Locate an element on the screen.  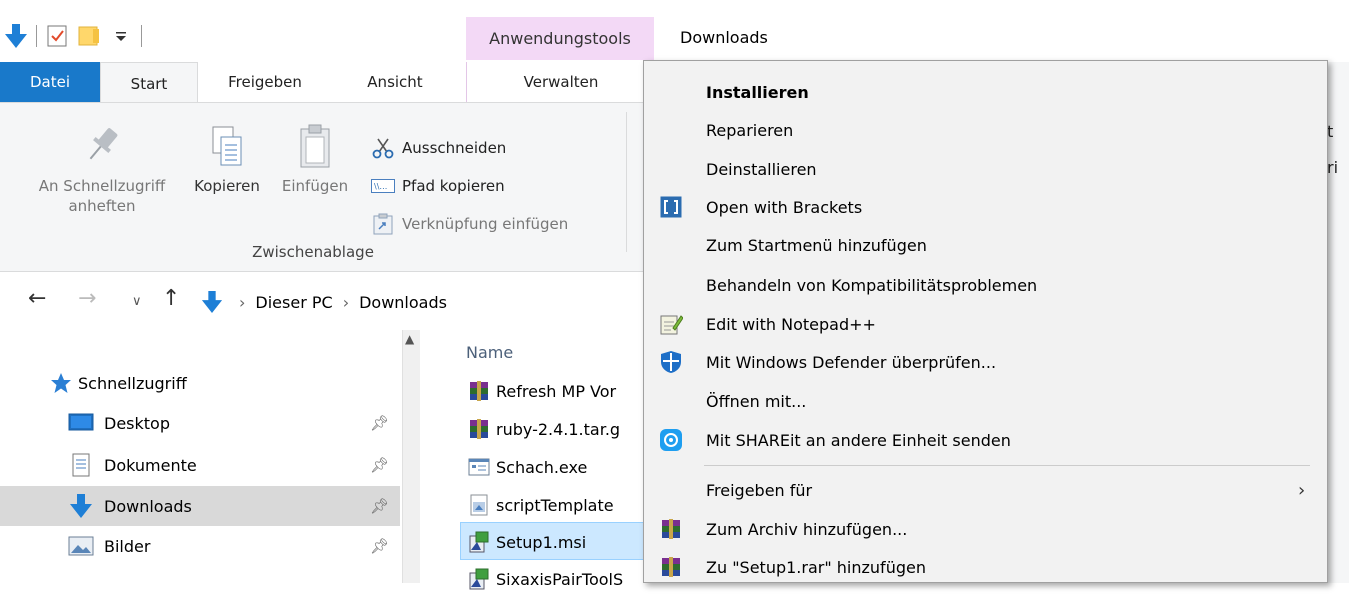
menu-item-label: Freigeben für is located at coordinates (759, 490).